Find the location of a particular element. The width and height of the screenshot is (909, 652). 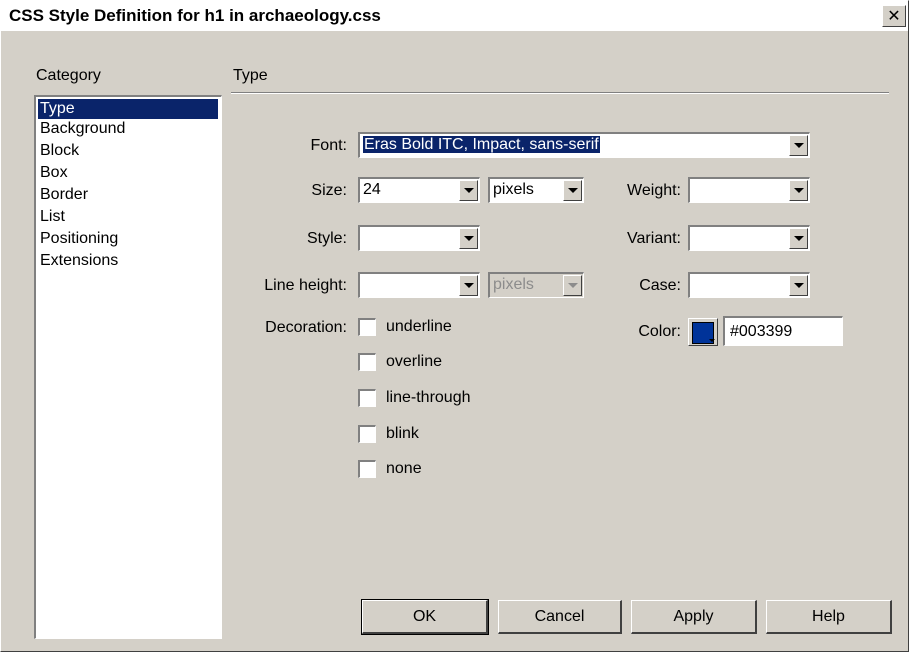

font-select: Eras Bold ITC, Impact, sans-serif is located at coordinates (584, 145).